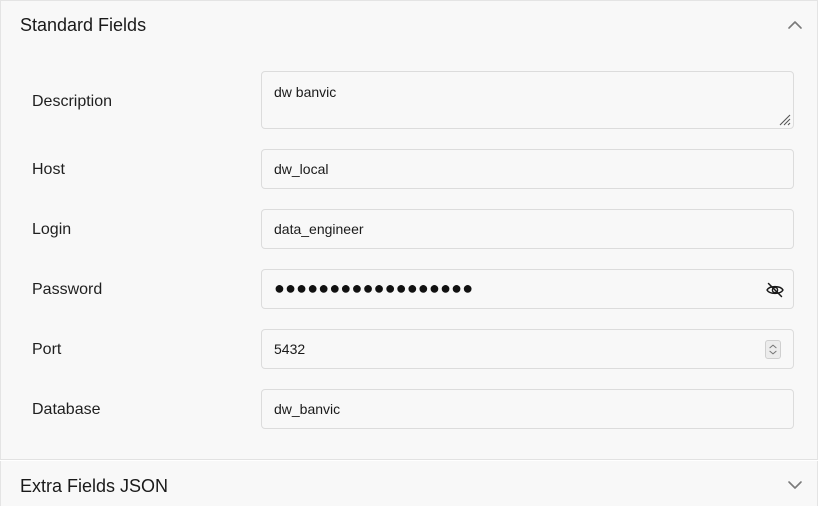 This screenshot has width=820, height=506. Describe the element at coordinates (305, 92) in the screenshot. I see `description-value: dw banvic` at that location.